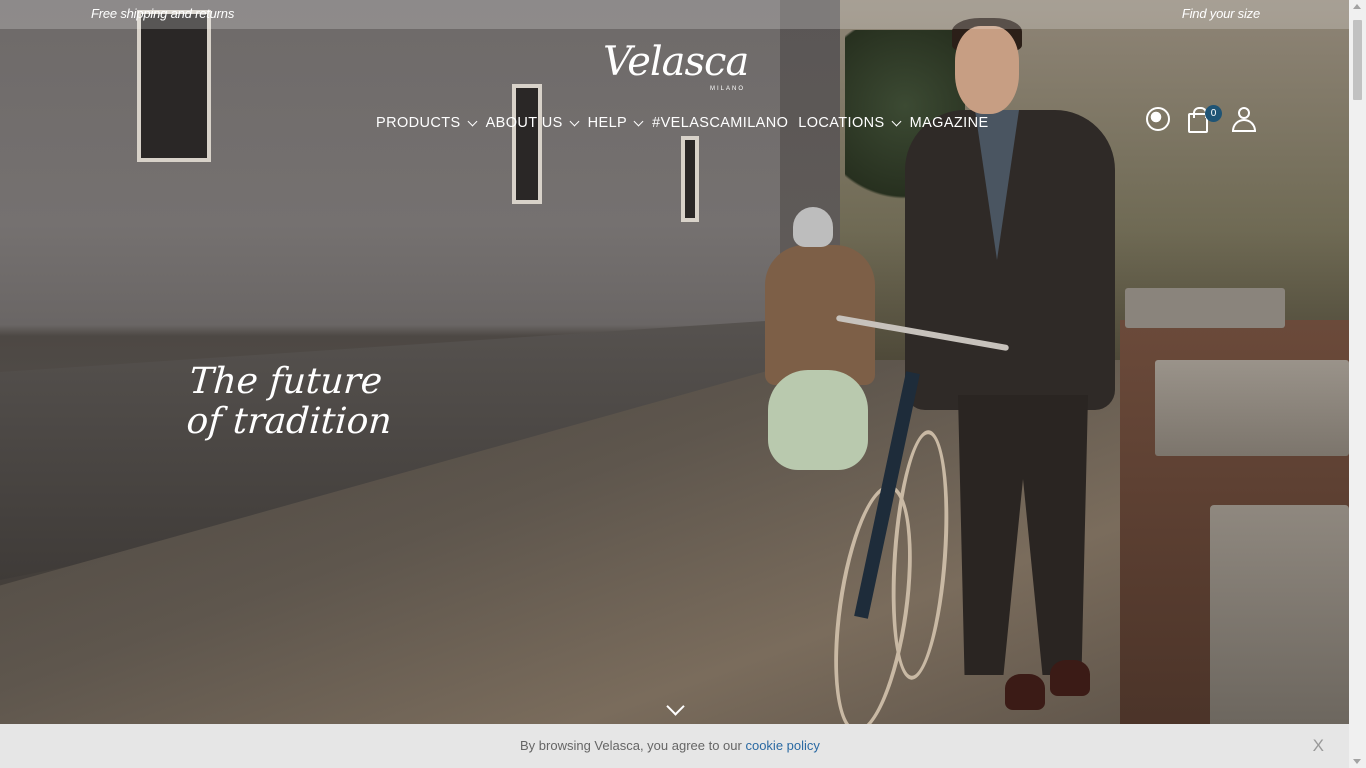 This screenshot has height=768, width=1366. What do you see at coordinates (841, 123) in the screenshot?
I see `nav-label: LOCATIONS` at bounding box center [841, 123].